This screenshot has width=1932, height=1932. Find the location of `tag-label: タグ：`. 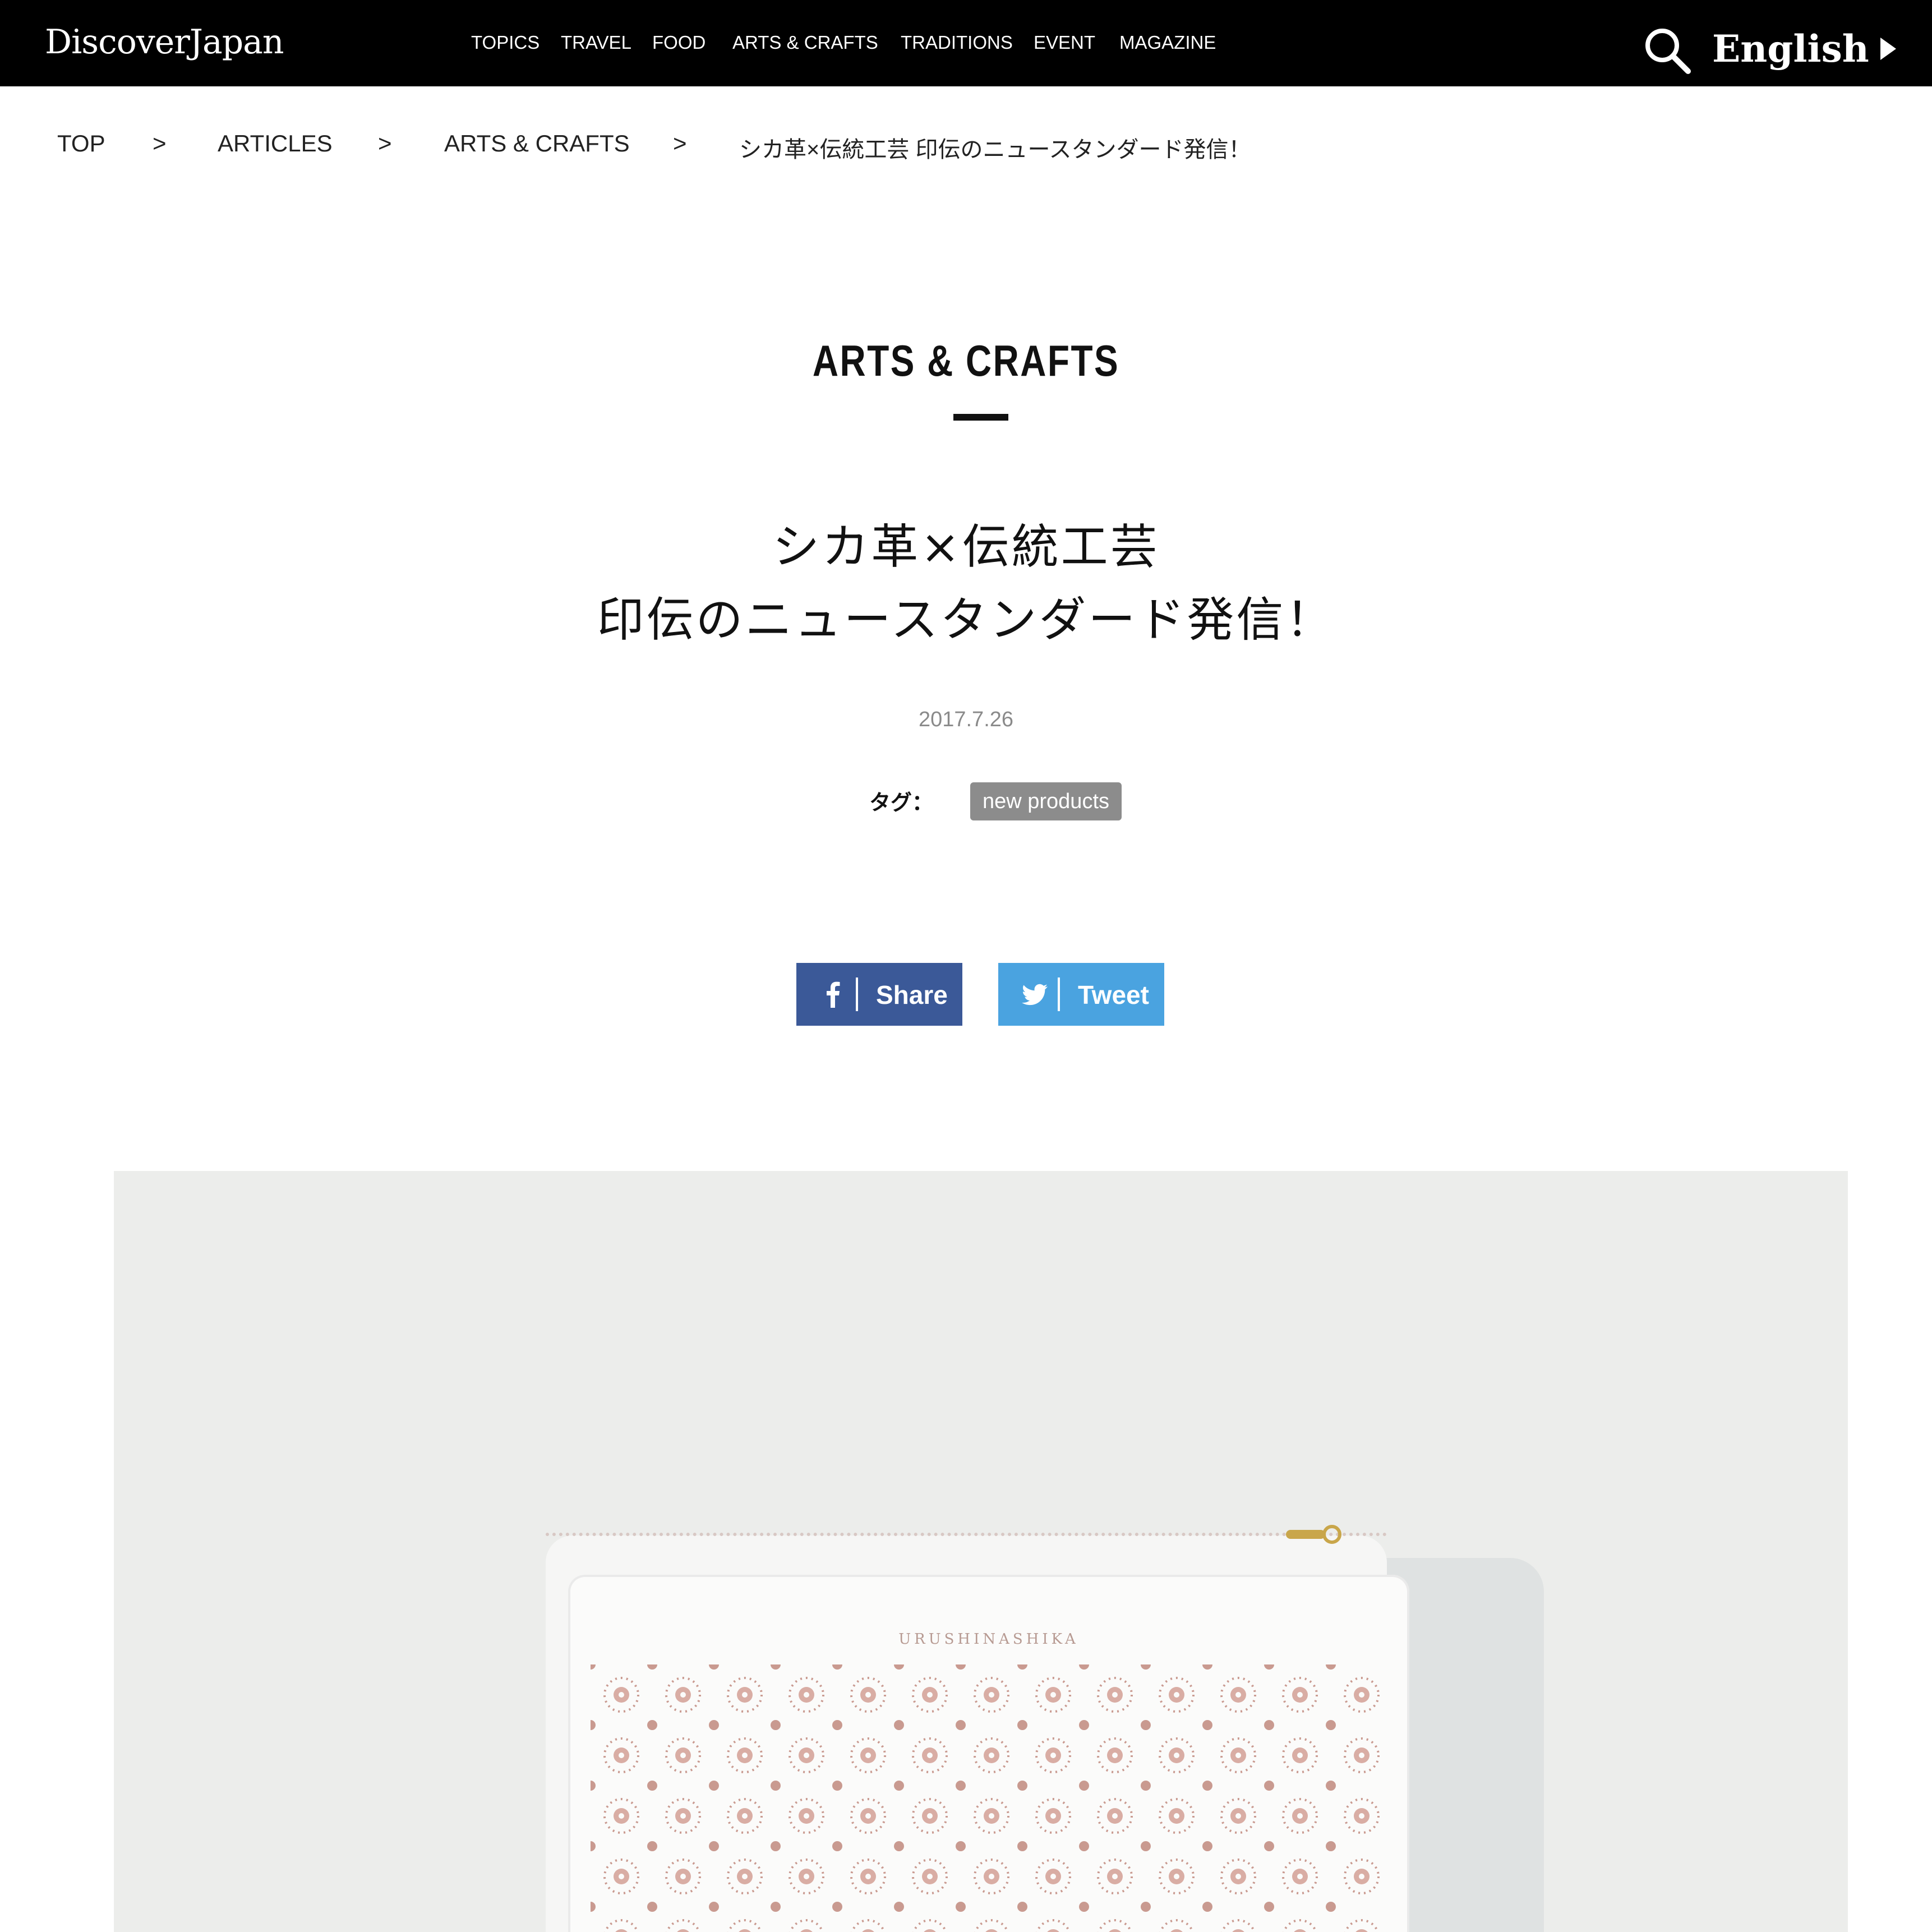

tag-label: タグ： is located at coordinates (901, 802).